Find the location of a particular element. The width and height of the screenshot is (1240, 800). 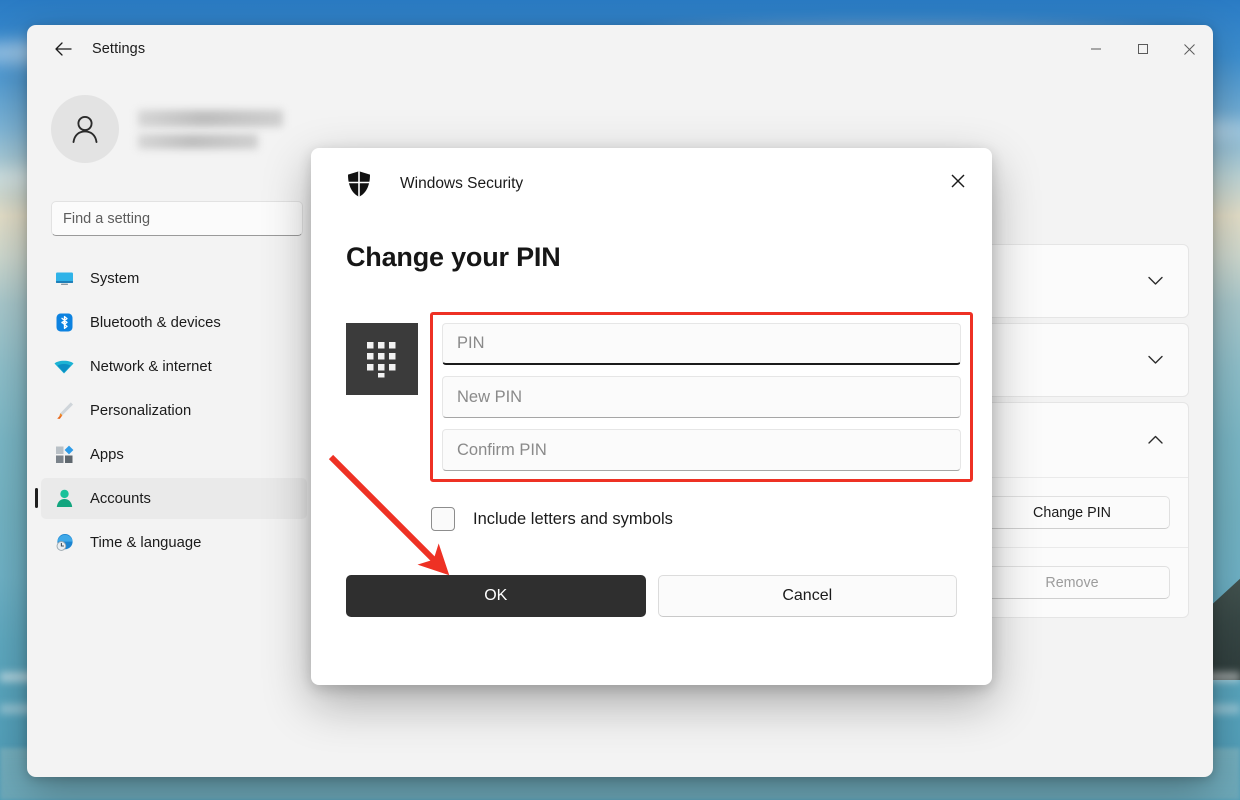

window-controls is located at coordinates (1142, 49).